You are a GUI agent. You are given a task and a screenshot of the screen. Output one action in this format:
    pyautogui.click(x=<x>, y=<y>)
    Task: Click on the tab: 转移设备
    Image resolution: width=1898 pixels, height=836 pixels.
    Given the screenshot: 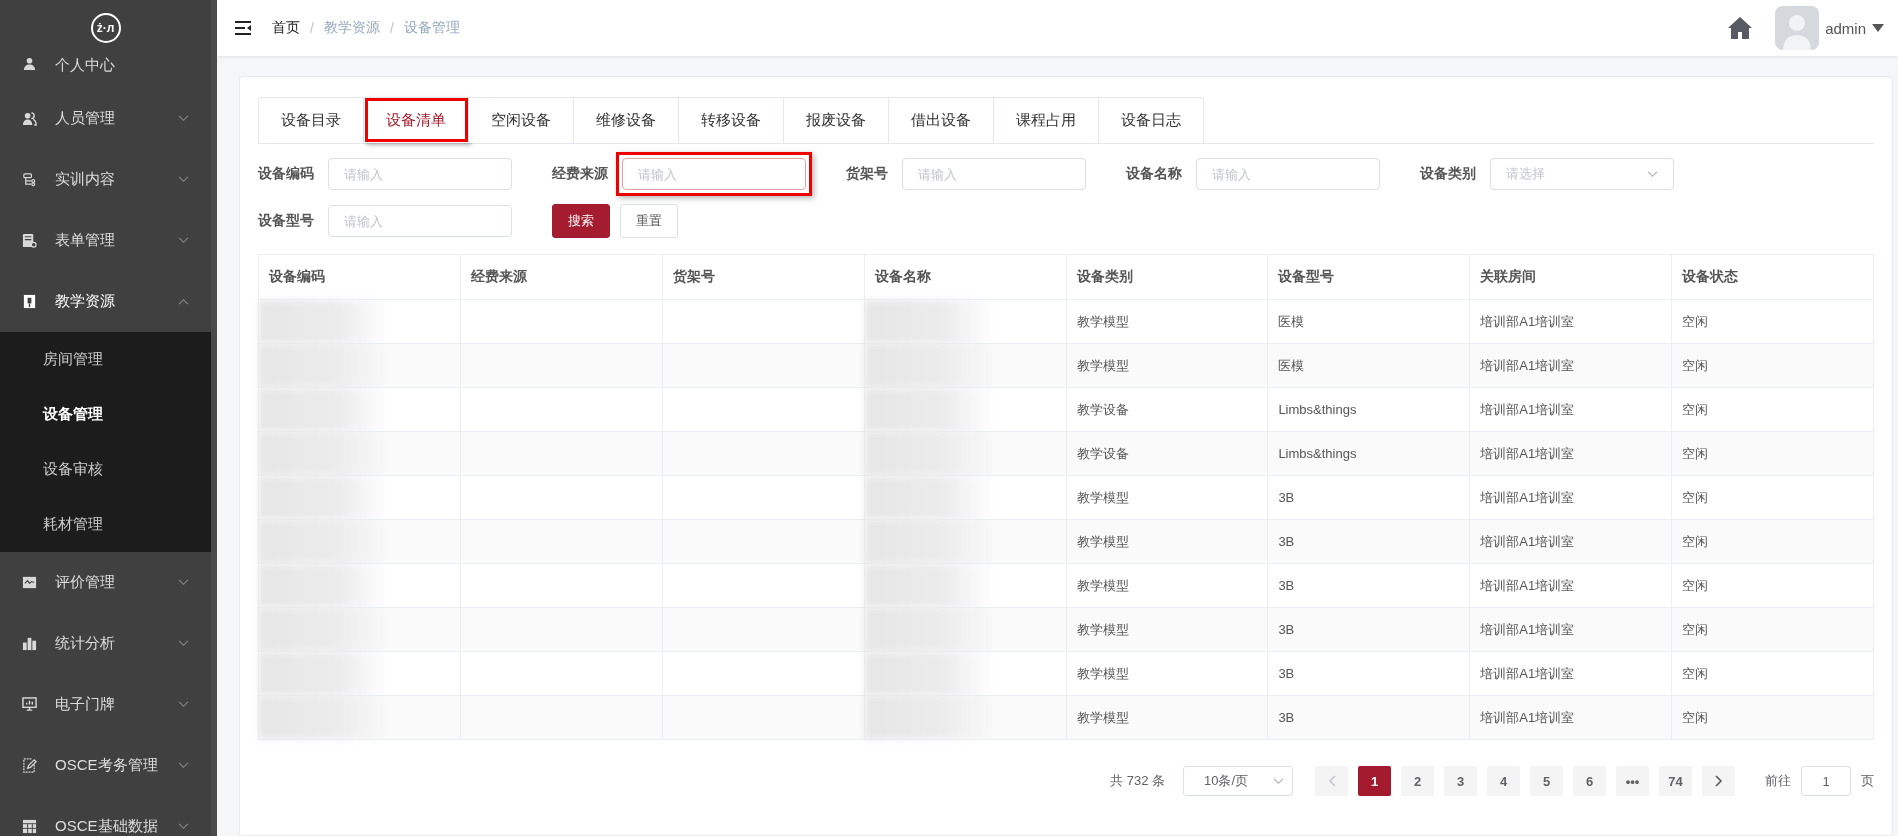 What is the action you would take?
    pyautogui.click(x=731, y=120)
    